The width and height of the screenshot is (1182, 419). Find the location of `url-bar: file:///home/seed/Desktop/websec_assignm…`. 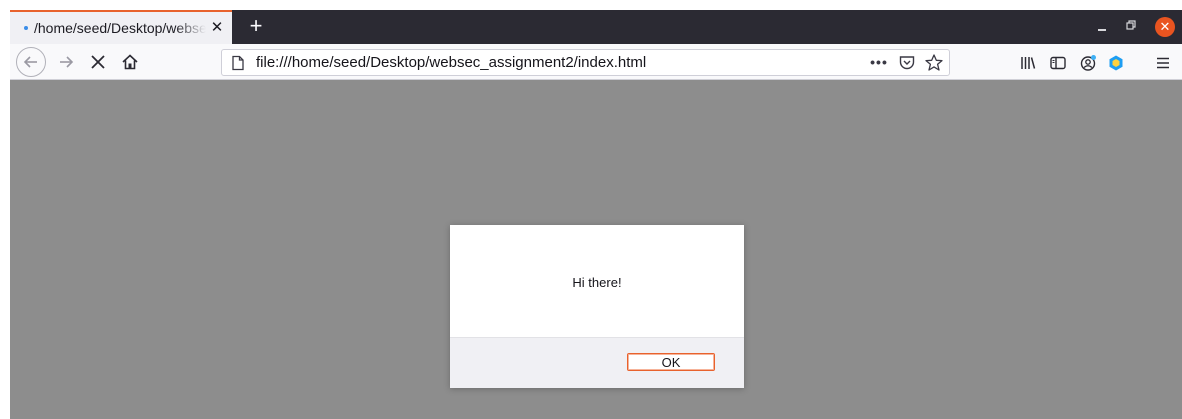

url-bar: file:///home/seed/Desktop/websec_assignm… is located at coordinates (585, 62).